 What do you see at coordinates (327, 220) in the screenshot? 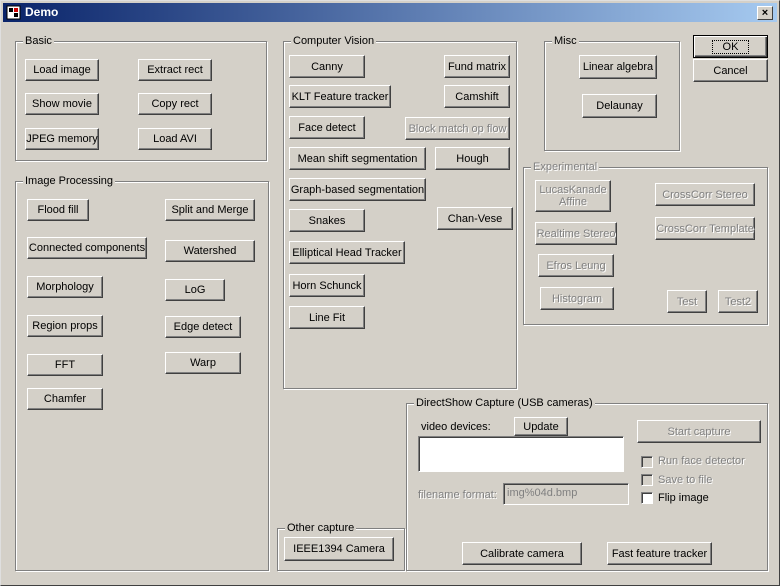
I see `snakes-button: Snakes` at bounding box center [327, 220].